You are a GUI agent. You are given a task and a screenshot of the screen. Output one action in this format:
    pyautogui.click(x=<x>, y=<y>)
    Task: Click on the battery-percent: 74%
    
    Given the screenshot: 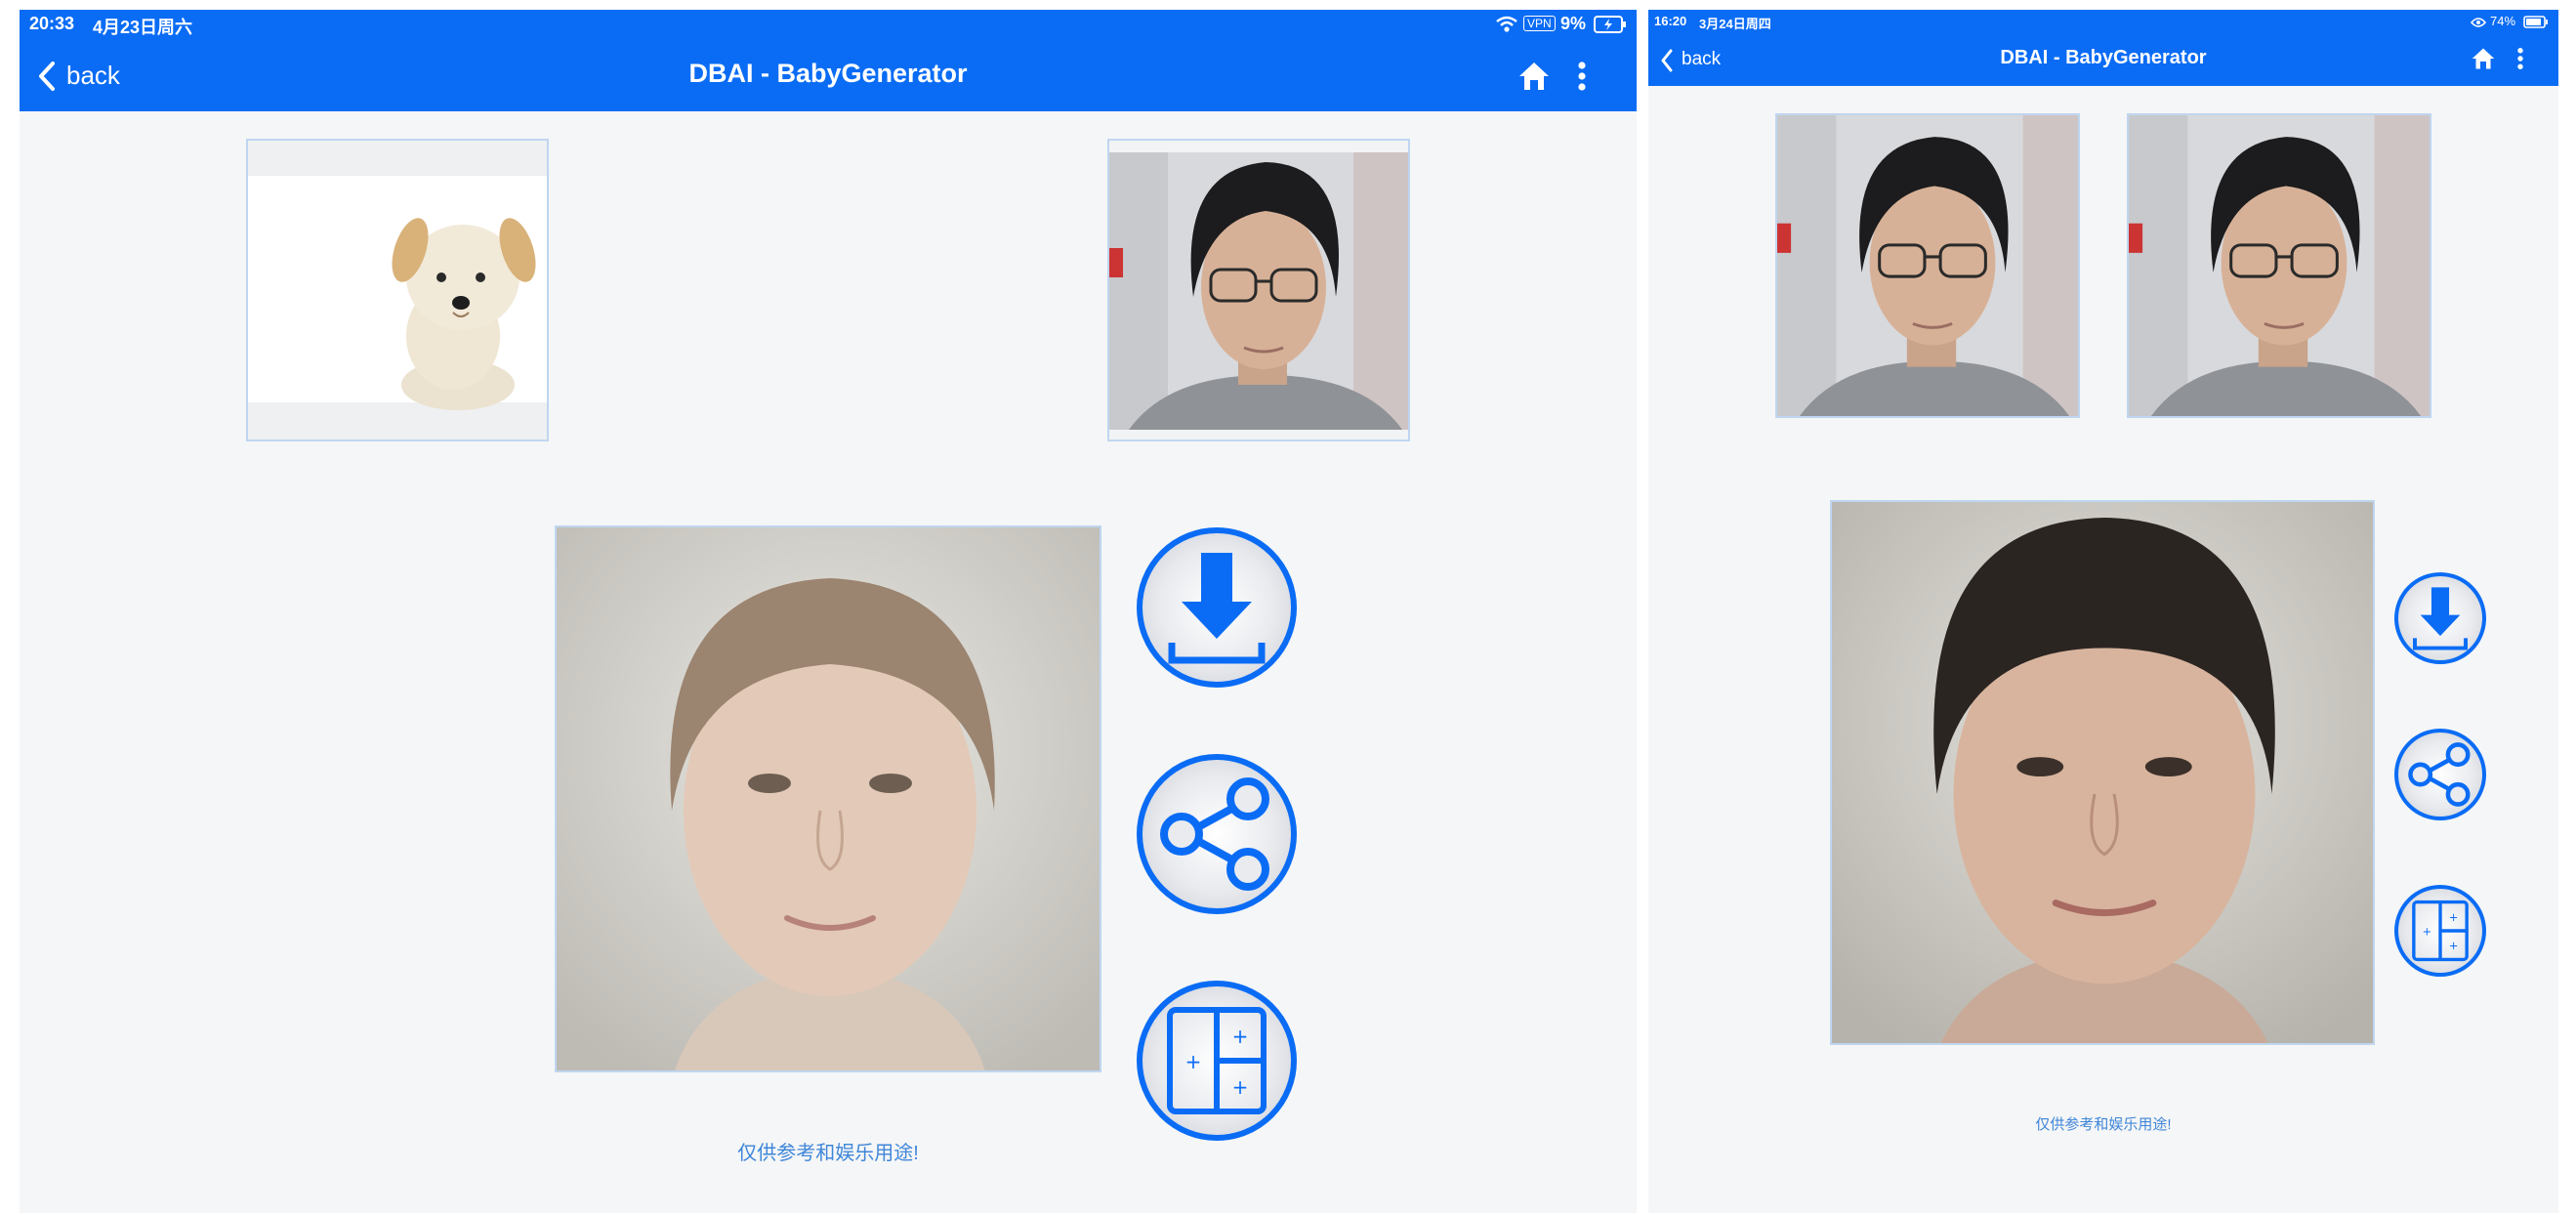 What is the action you would take?
    pyautogui.click(x=2503, y=21)
    